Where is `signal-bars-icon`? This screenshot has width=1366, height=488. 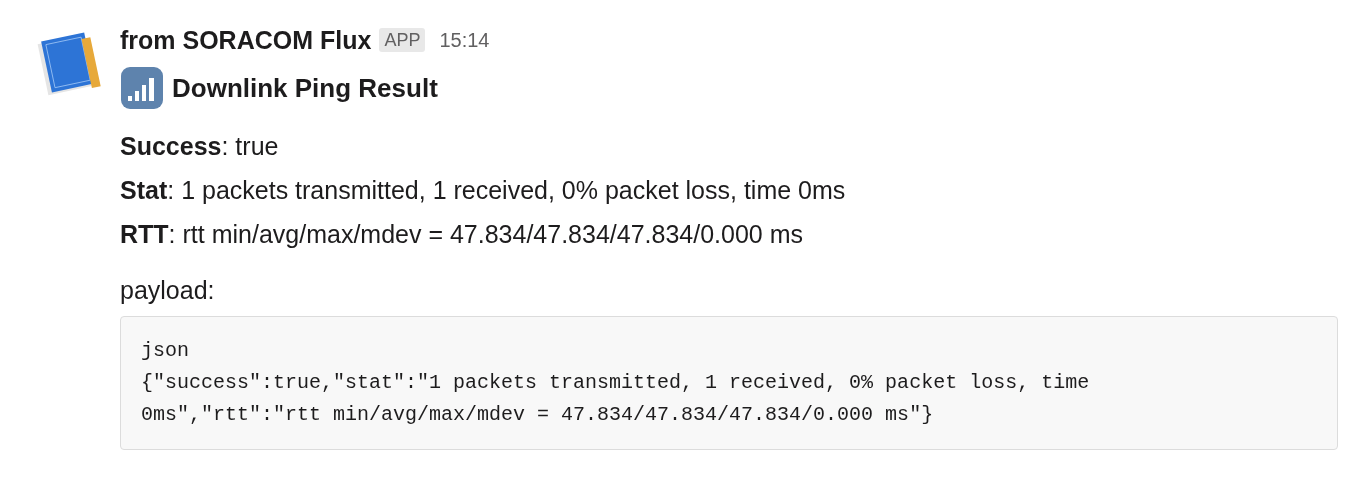 signal-bars-icon is located at coordinates (142, 88).